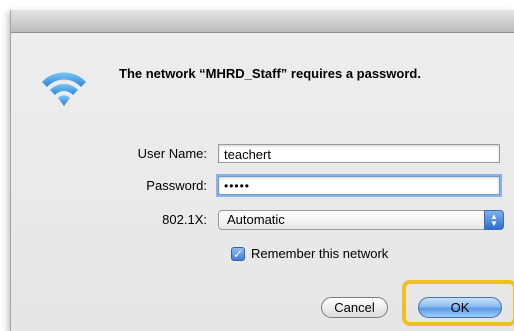  I want to click on password-field: •••••, so click(359, 185).